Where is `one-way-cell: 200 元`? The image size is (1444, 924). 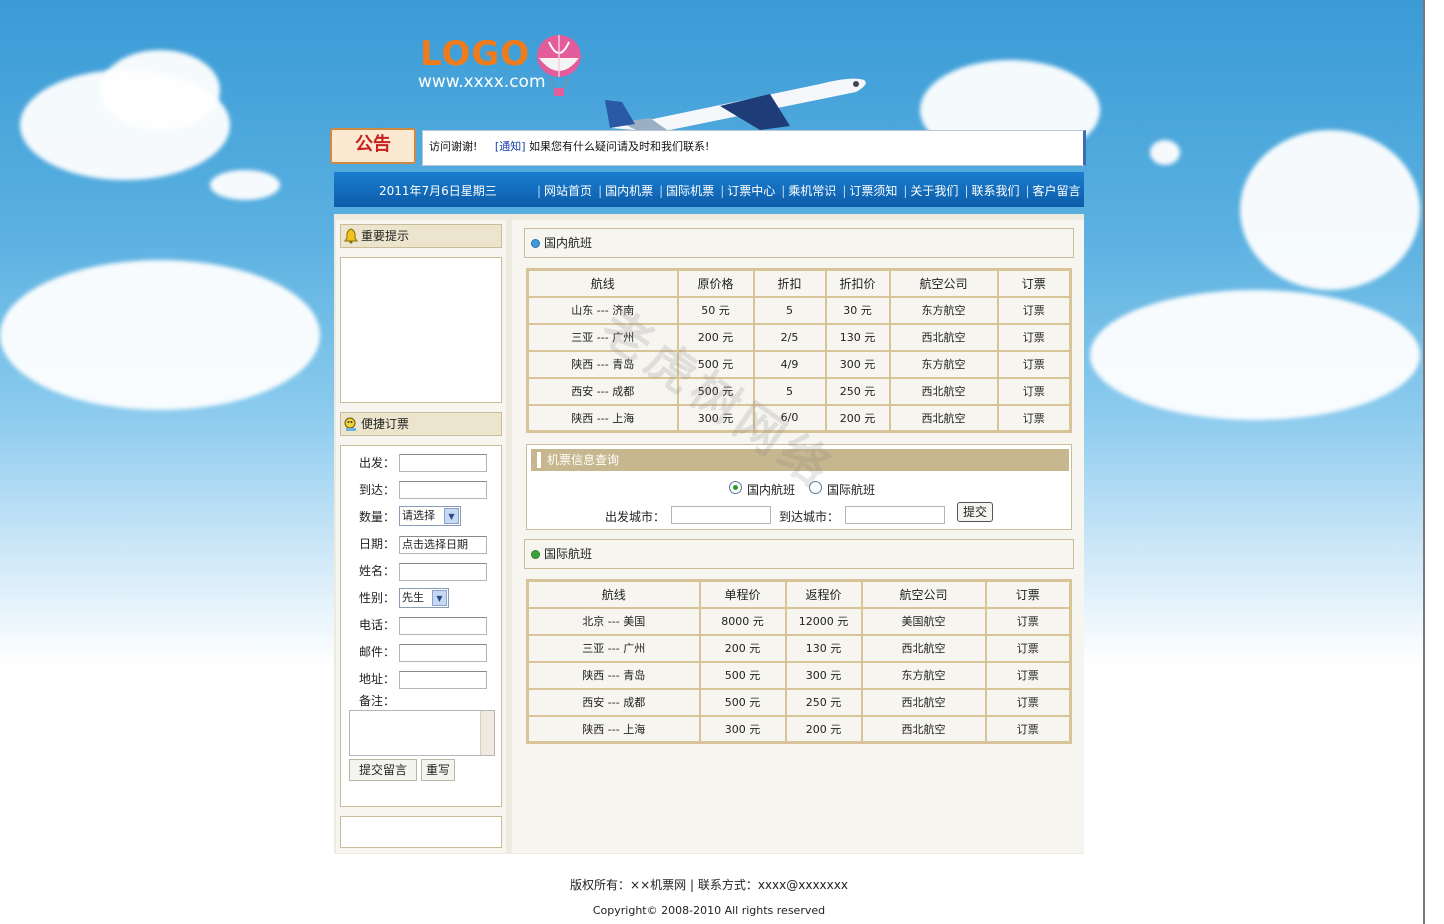 one-way-cell: 200 元 is located at coordinates (742, 648).